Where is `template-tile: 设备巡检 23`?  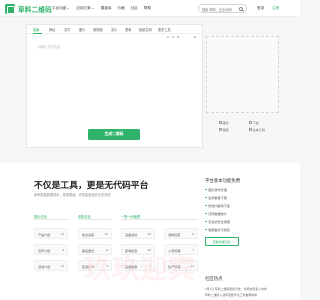 template-tile: 设备巡检 23 is located at coordinates (138, 233).